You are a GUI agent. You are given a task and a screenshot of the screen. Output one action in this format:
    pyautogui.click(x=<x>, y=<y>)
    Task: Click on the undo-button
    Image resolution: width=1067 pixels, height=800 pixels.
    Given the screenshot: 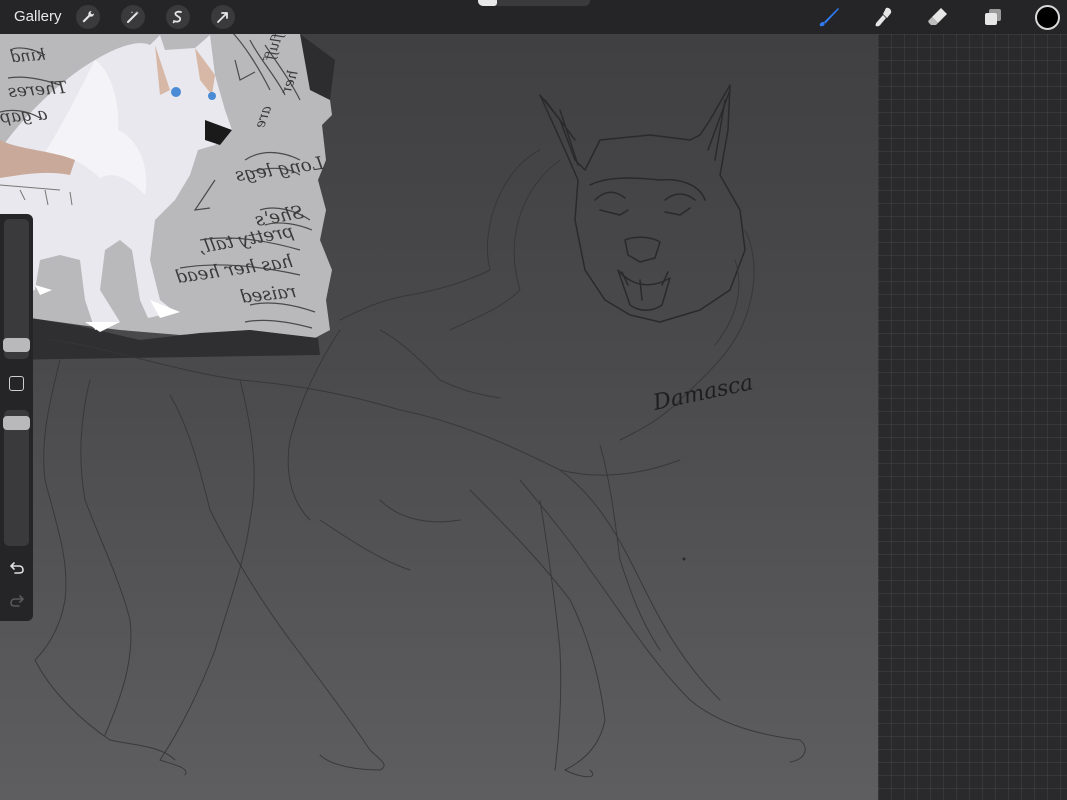 What is the action you would take?
    pyautogui.click(x=16, y=568)
    